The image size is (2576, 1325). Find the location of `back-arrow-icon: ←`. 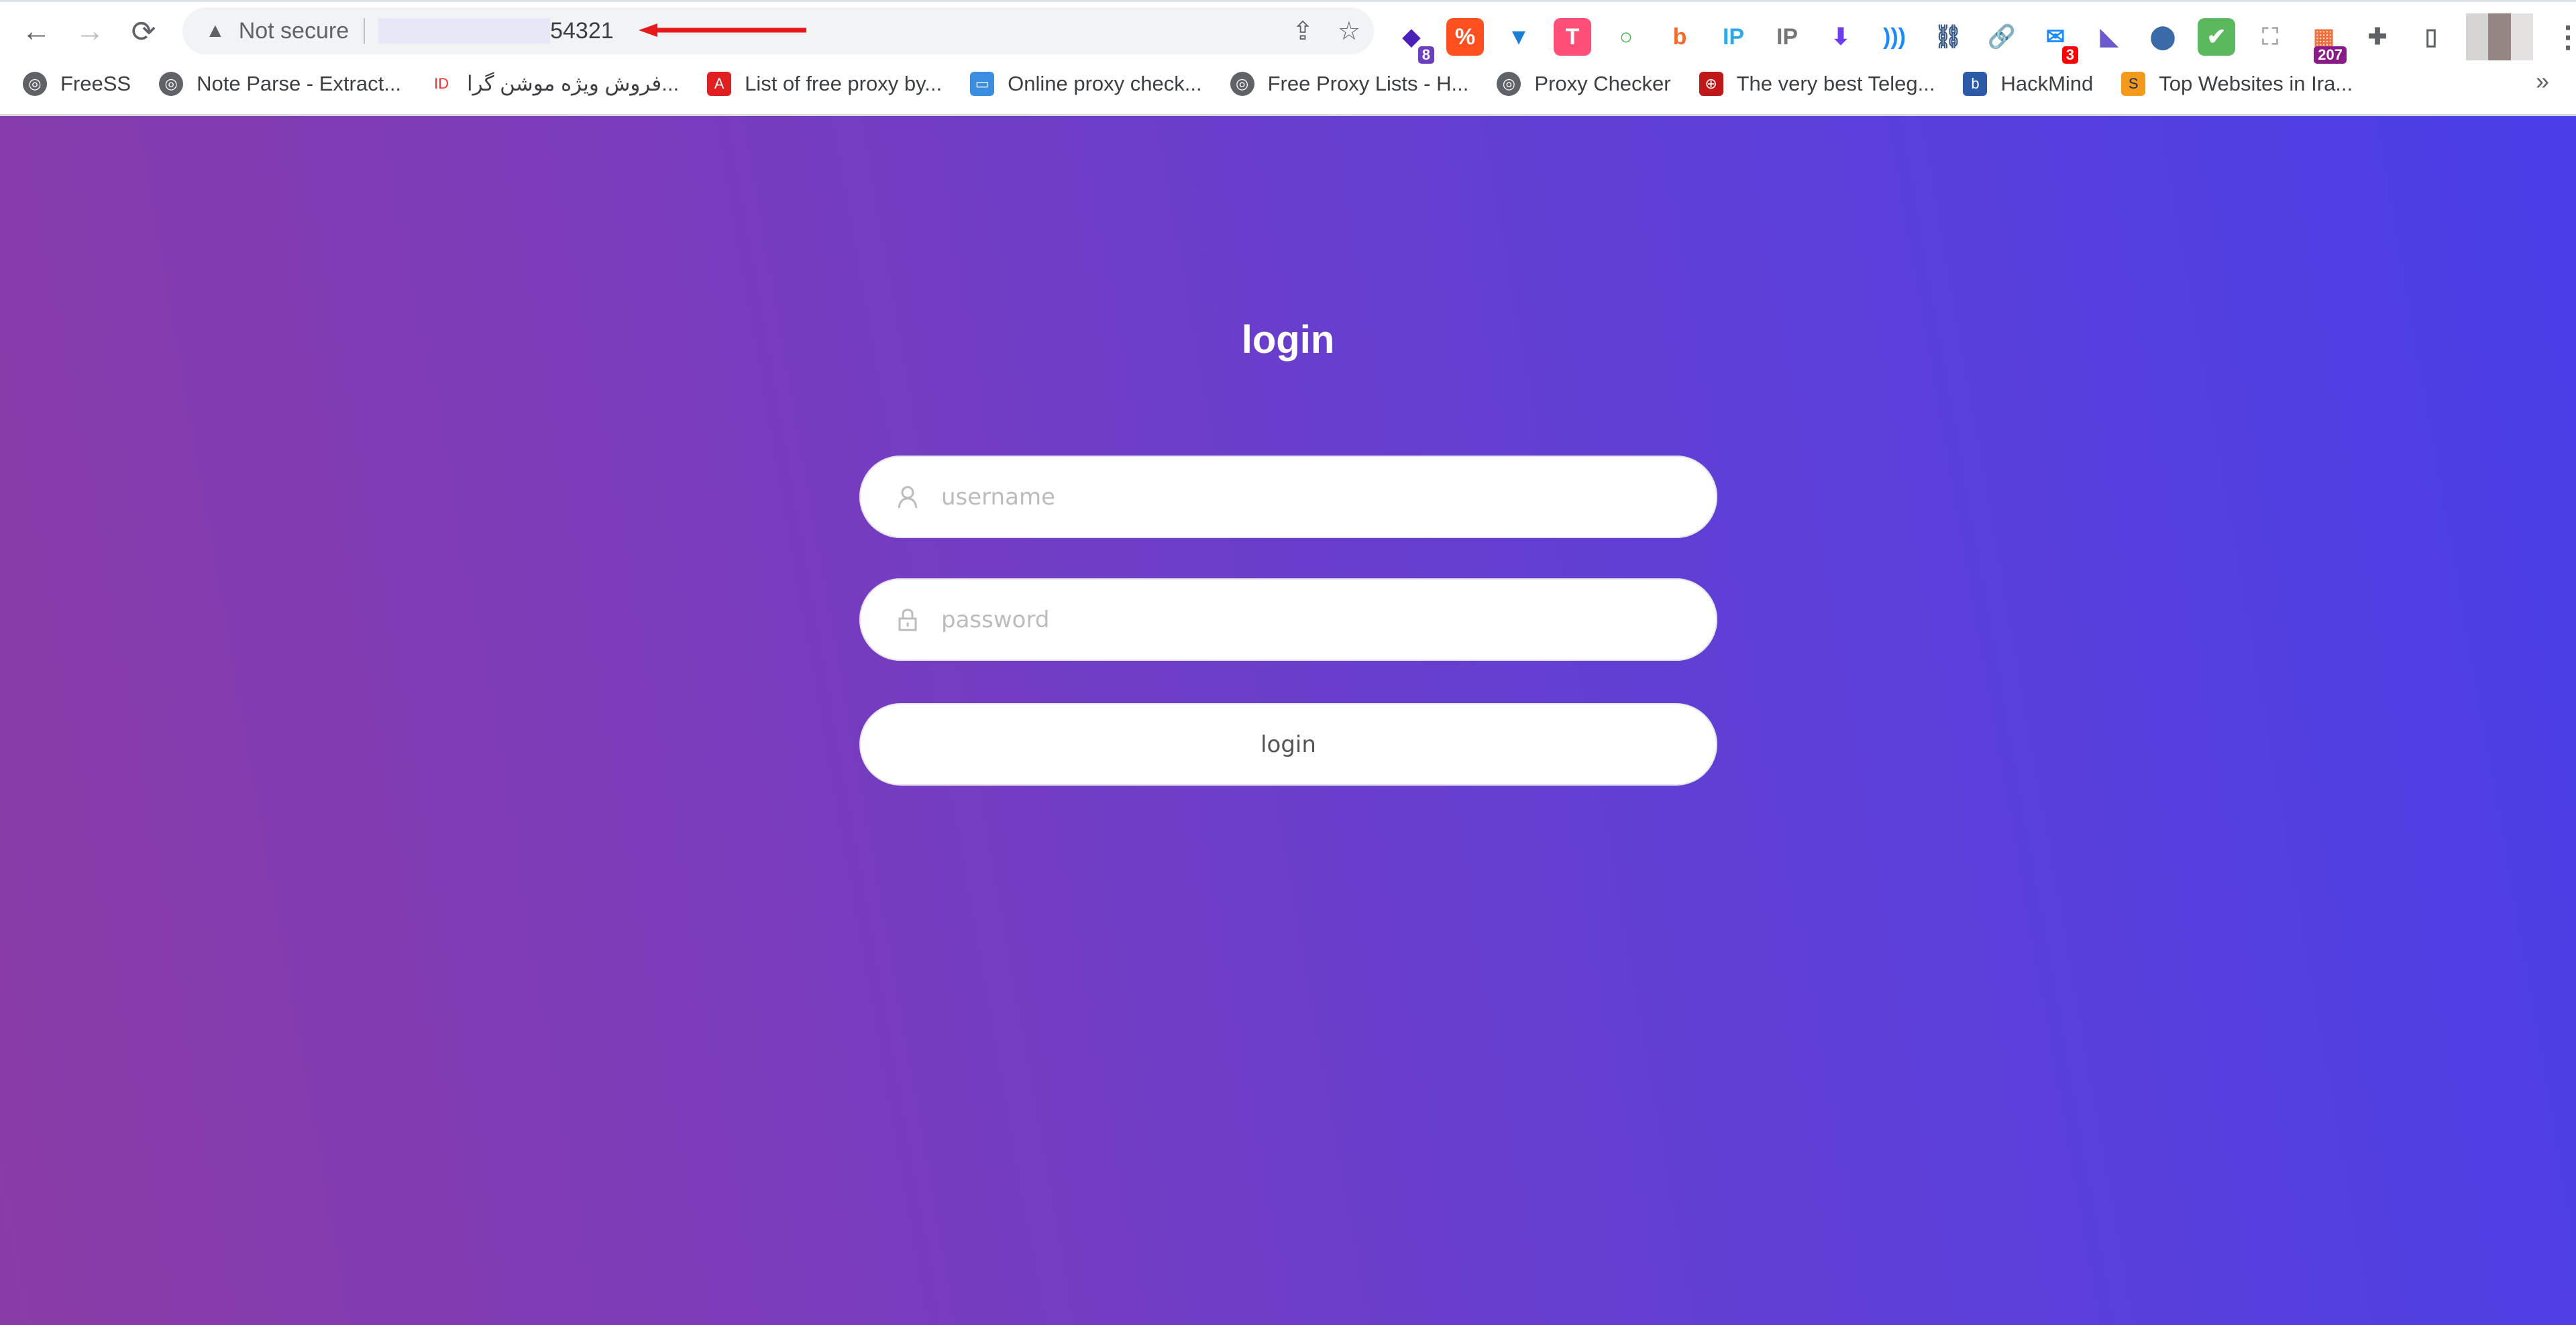

back-arrow-icon: ← is located at coordinates (36, 31).